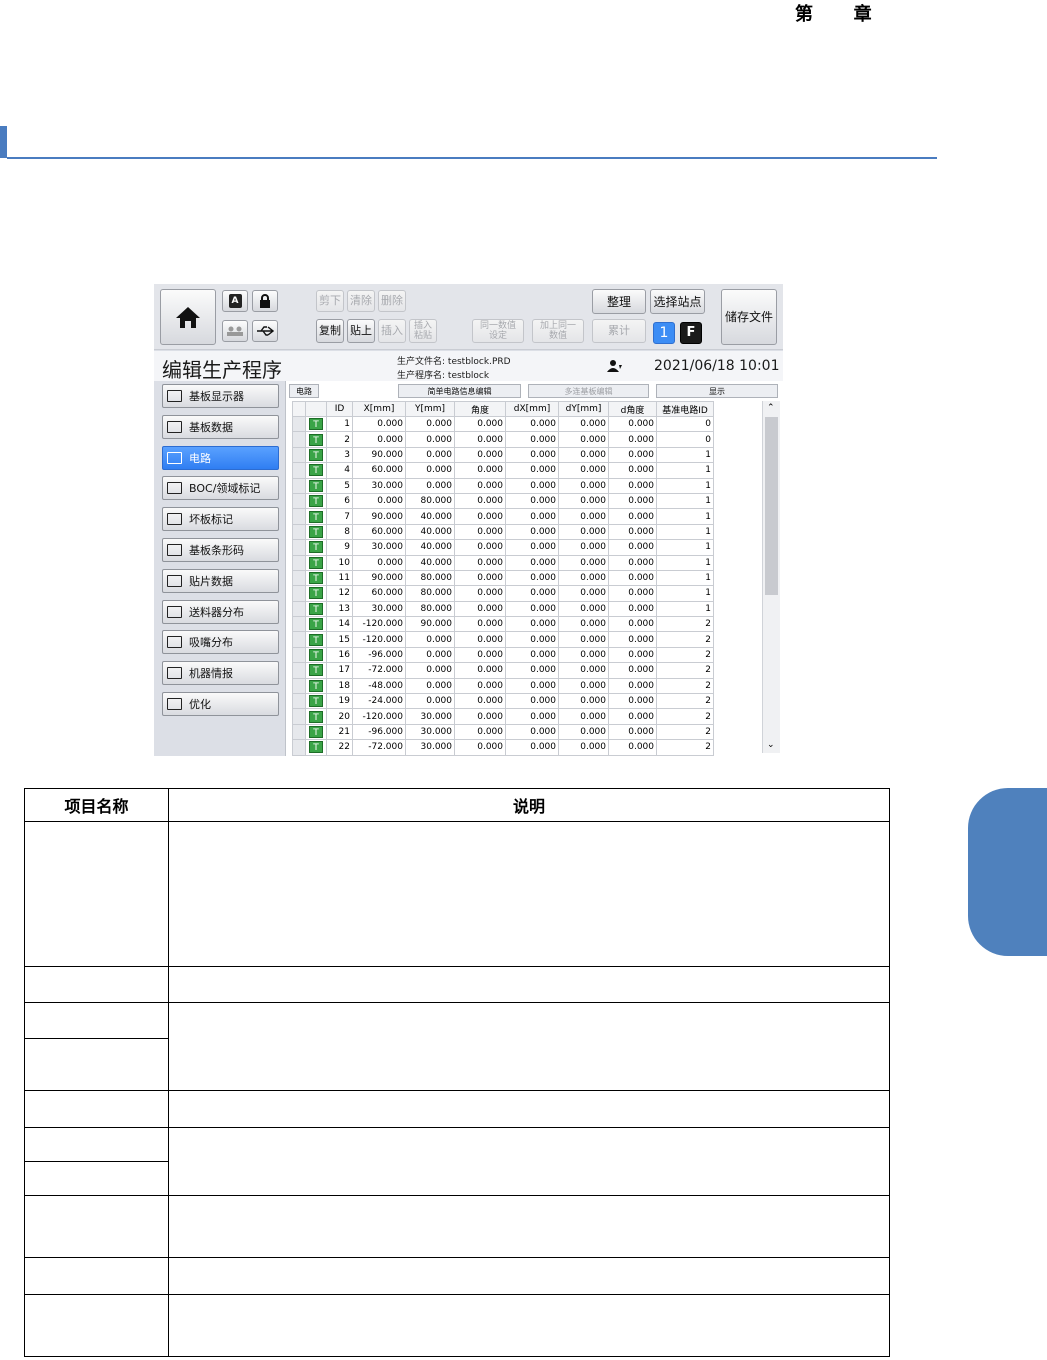 The height and width of the screenshot is (1360, 1047). Describe the element at coordinates (339, 747) in the screenshot. I see `table-cell: 22` at that location.